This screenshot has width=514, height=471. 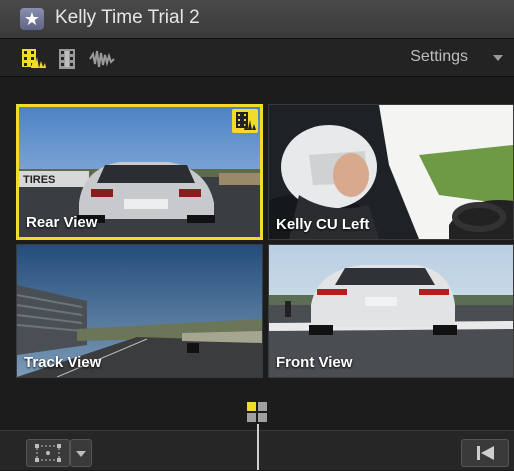 What do you see at coordinates (257, 58) in the screenshot?
I see `toolbar: Settings` at bounding box center [257, 58].